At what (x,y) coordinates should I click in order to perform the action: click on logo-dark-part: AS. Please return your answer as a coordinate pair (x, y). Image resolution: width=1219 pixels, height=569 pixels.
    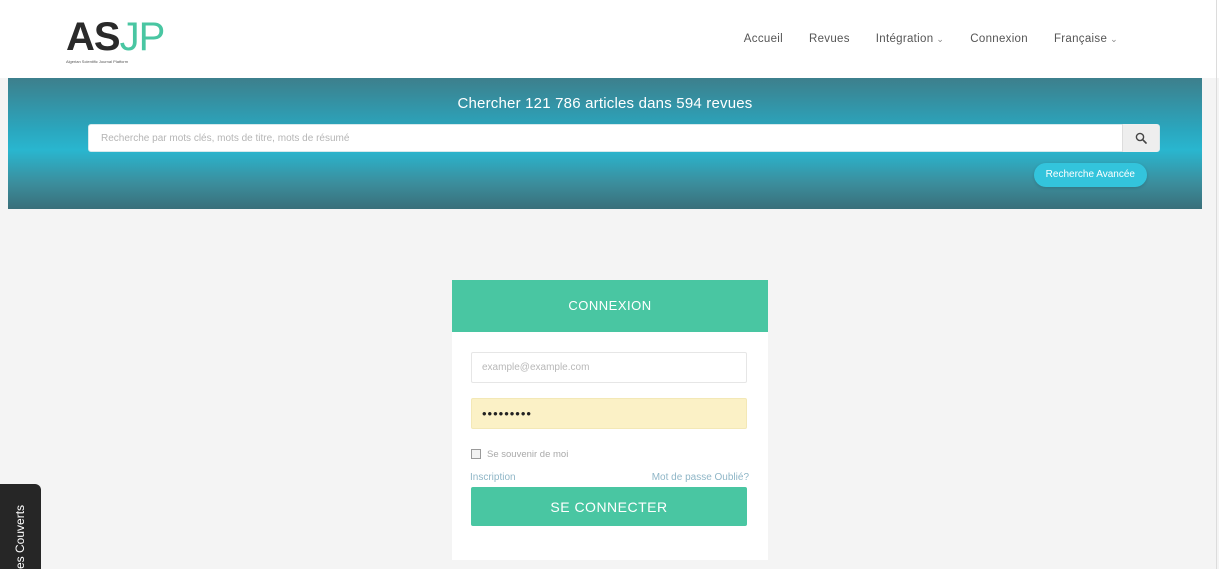
    Looking at the image, I should click on (93, 37).